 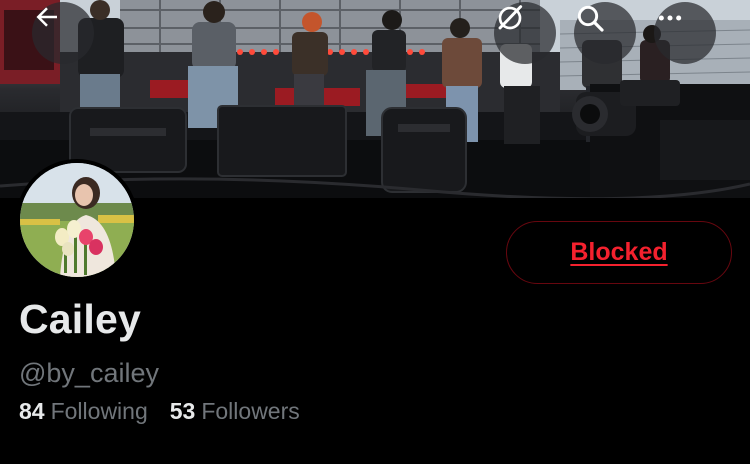 I want to click on followers-label: Followers, so click(x=250, y=411).